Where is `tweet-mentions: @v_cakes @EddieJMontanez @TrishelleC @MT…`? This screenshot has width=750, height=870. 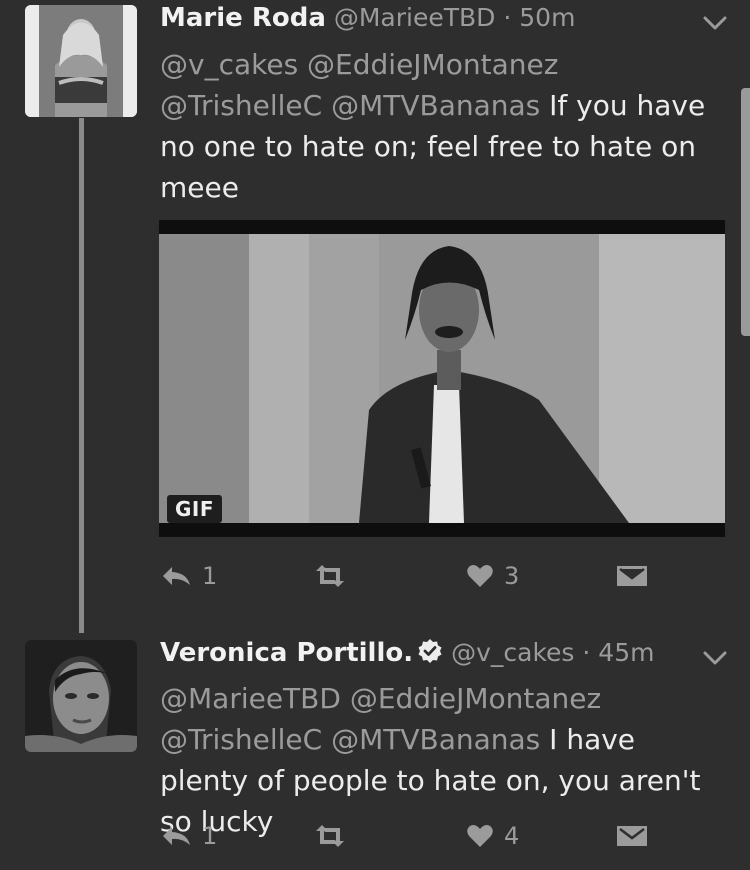 tweet-mentions: @v_cakes @EddieJMontanez @TrishelleC @MT… is located at coordinates (359, 85).